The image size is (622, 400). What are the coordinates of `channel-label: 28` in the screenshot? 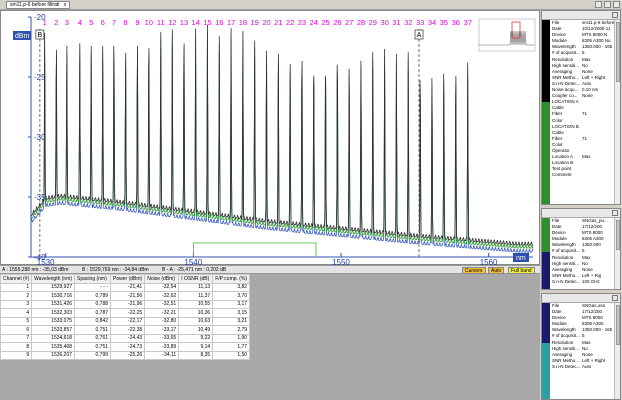 It's located at (361, 22).